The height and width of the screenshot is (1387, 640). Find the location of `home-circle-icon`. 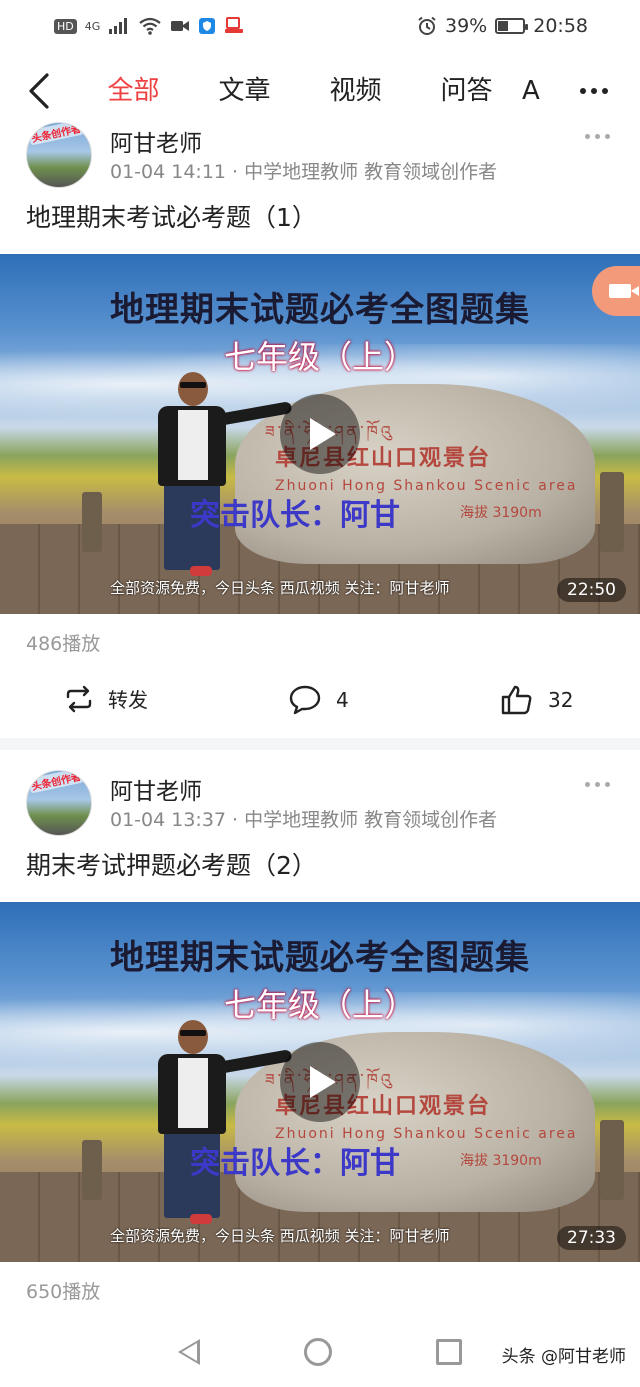

home-circle-icon is located at coordinates (318, 1352).